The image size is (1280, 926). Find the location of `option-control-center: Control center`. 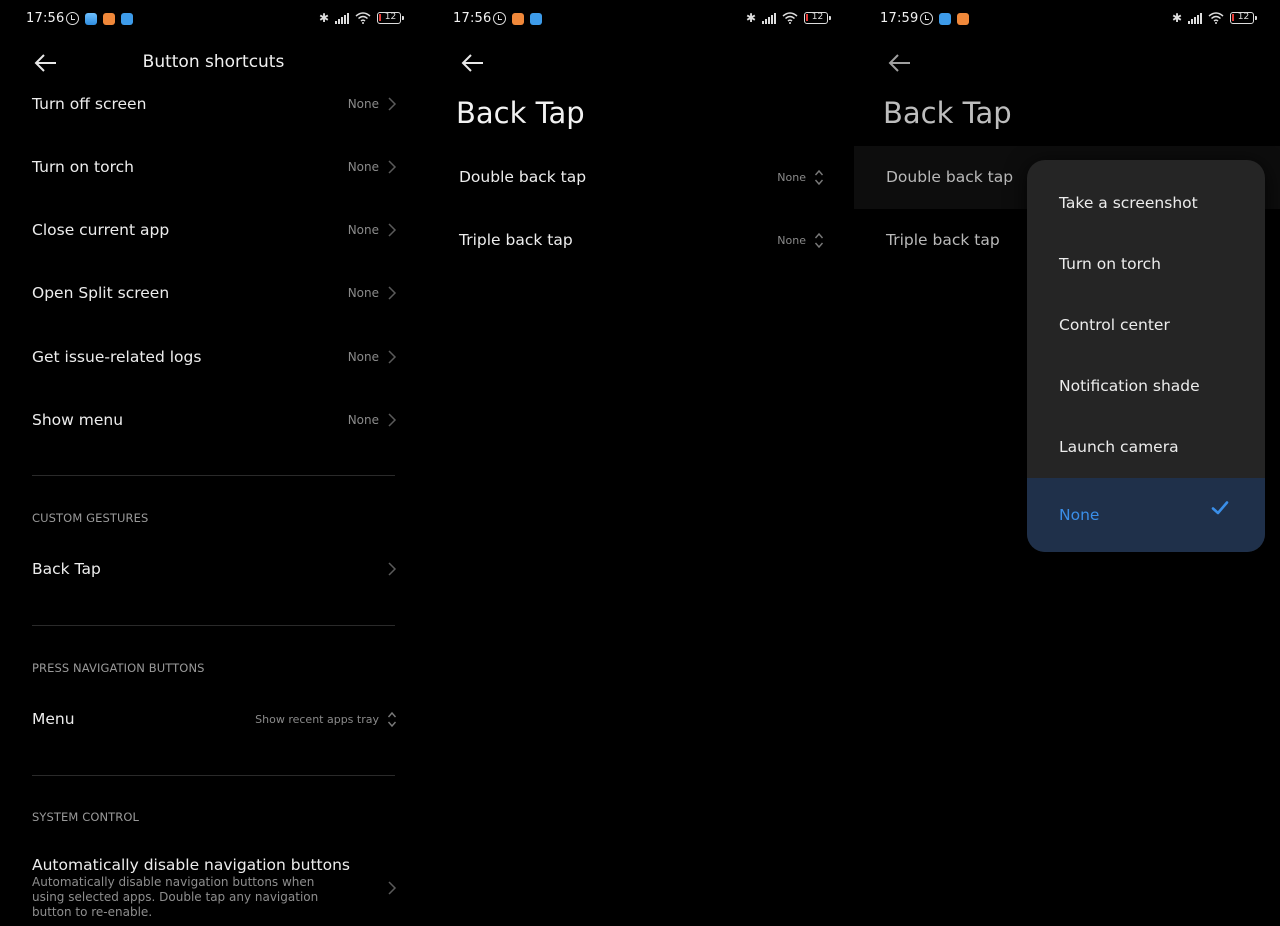

option-control-center: Control center is located at coordinates (1146, 324).